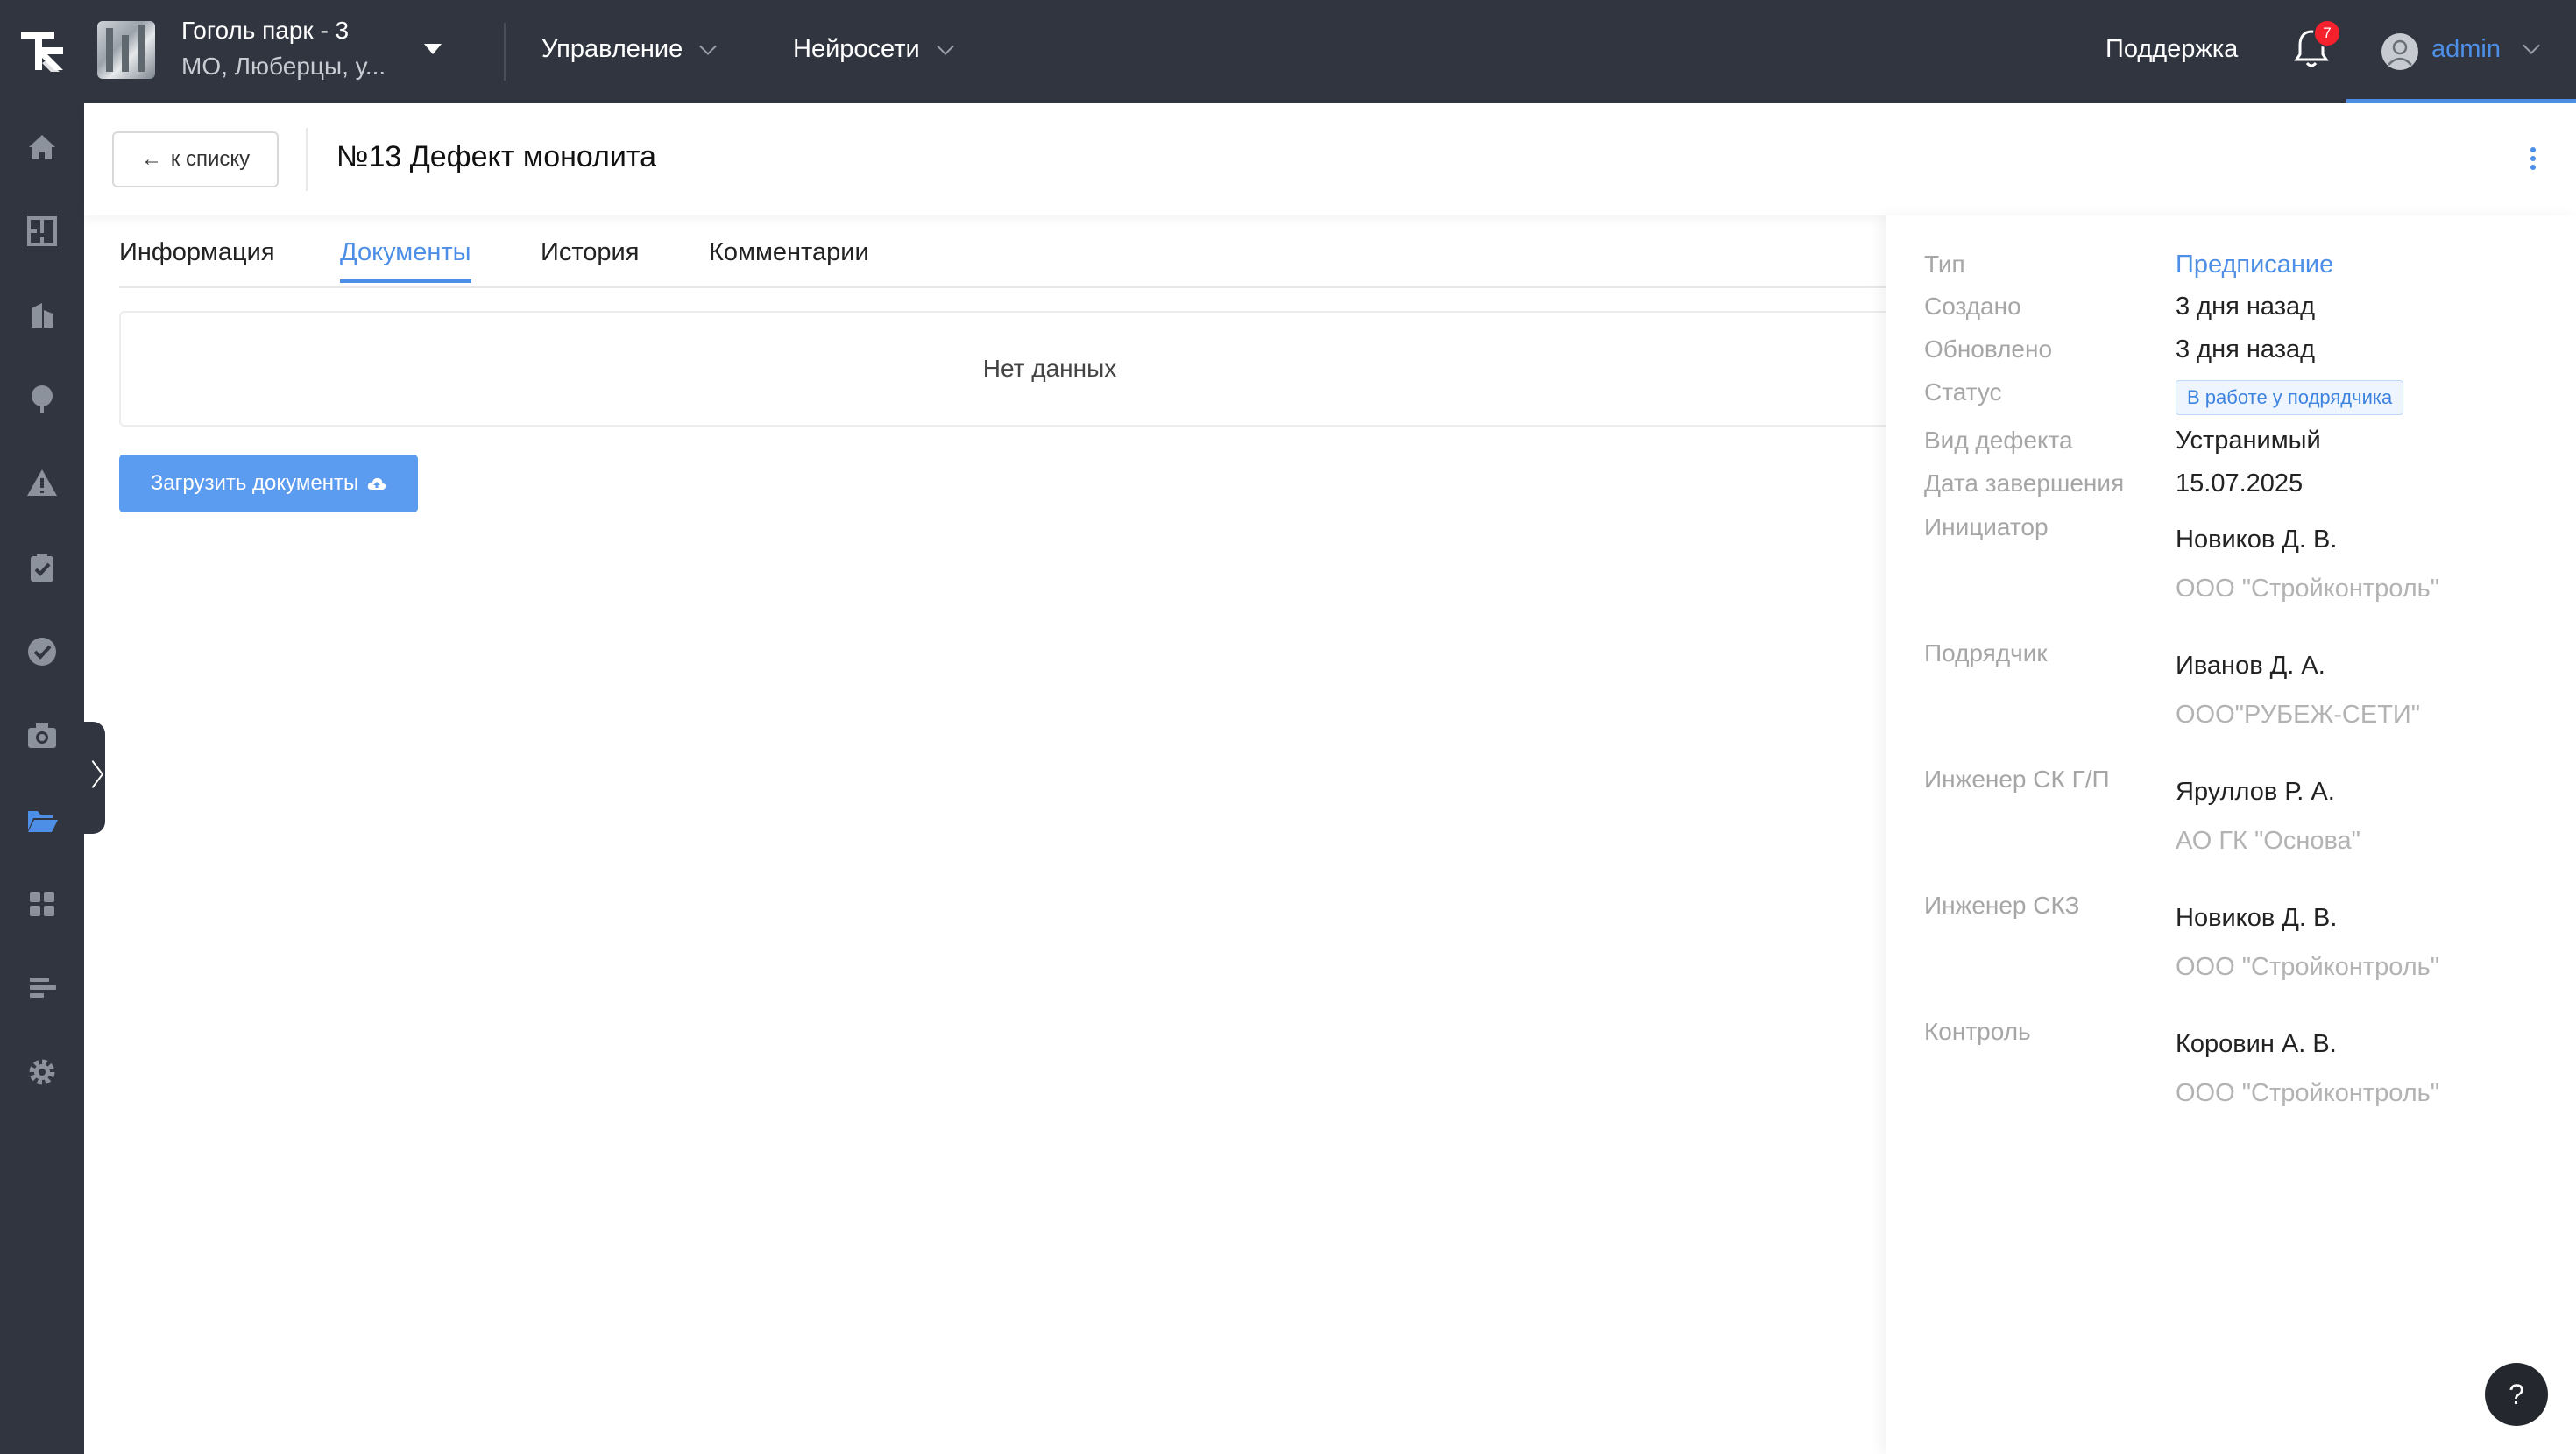  I want to click on engineer-skz-name: Новиков Д. В., so click(2257, 918).